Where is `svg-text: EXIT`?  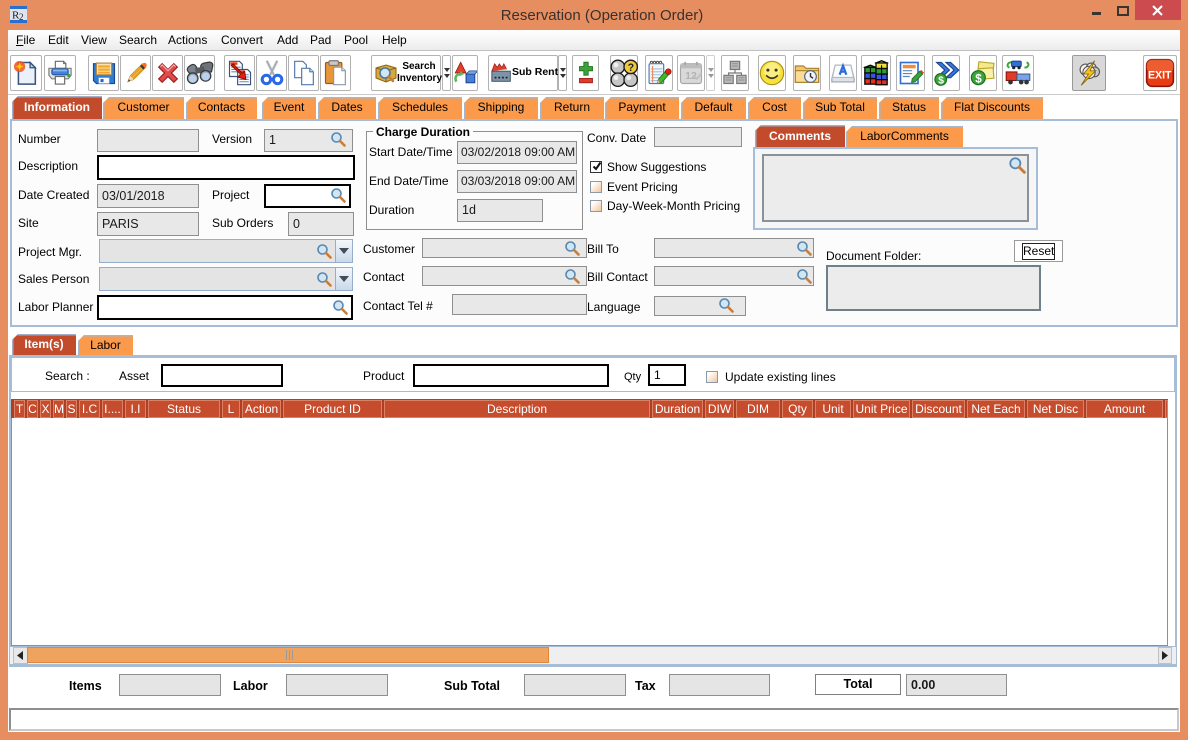
svg-text: EXIT is located at coordinates (1160, 76).